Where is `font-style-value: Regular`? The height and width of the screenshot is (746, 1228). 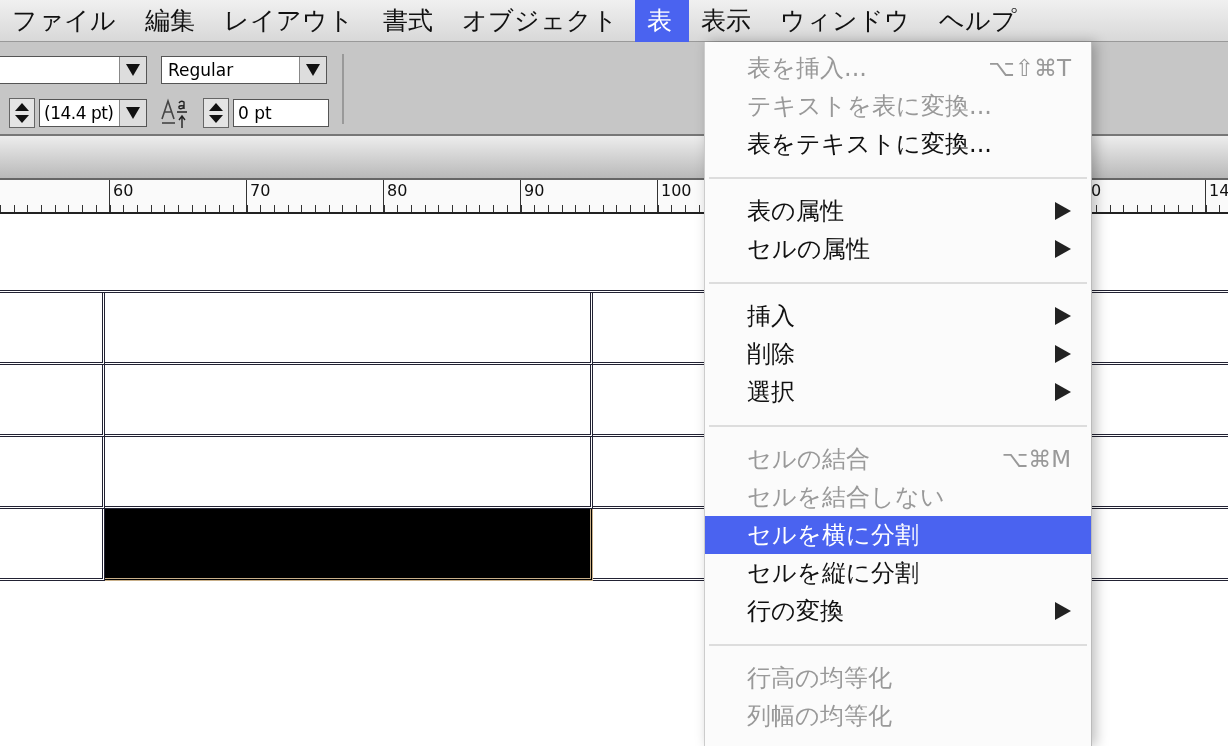
font-style-value: Regular is located at coordinates (201, 70).